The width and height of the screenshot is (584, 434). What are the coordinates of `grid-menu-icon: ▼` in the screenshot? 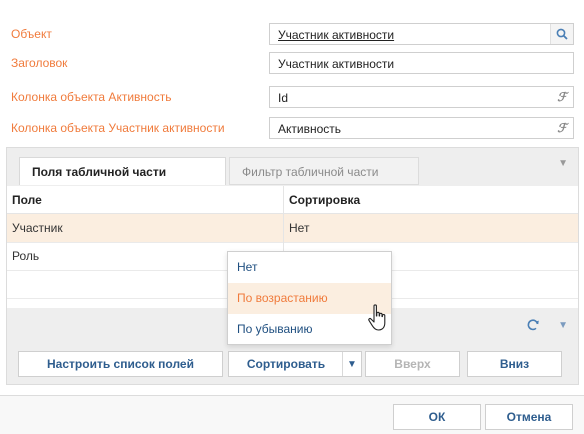 It's located at (563, 325).